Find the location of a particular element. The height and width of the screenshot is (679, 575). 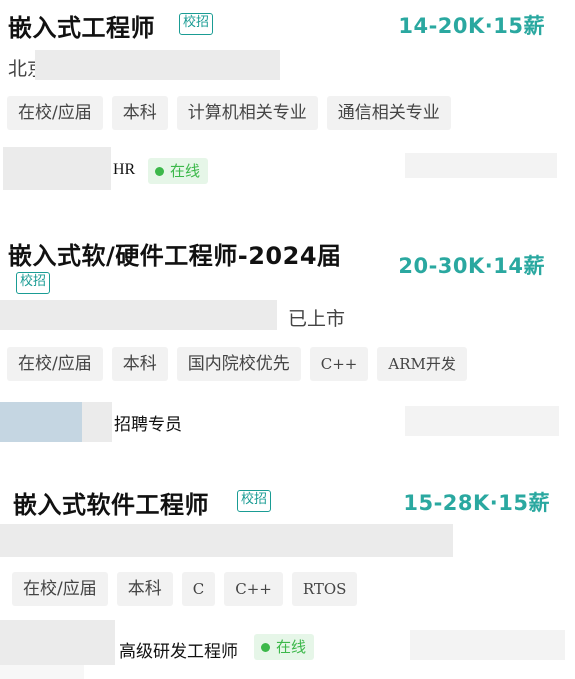

recruiter-title: 高级研发工程师 is located at coordinates (178, 652).